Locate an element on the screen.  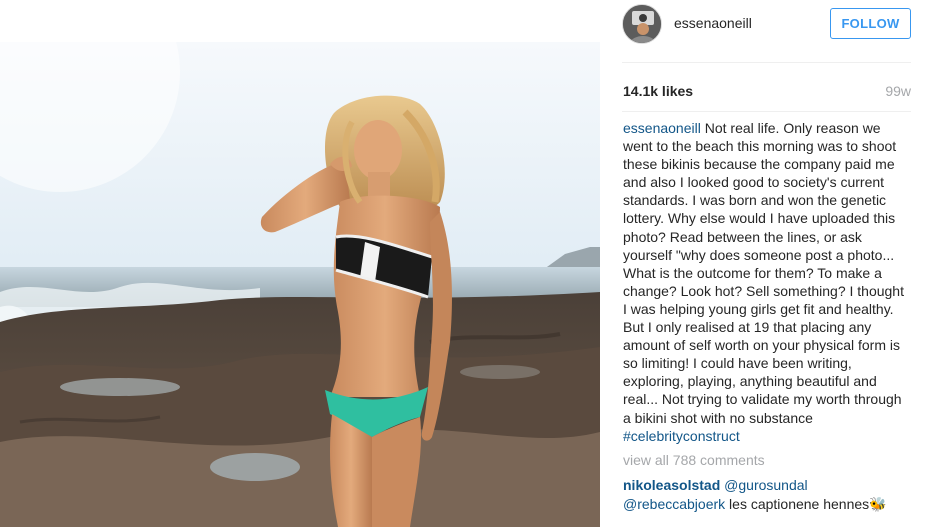
header-divider is located at coordinates (766, 62).